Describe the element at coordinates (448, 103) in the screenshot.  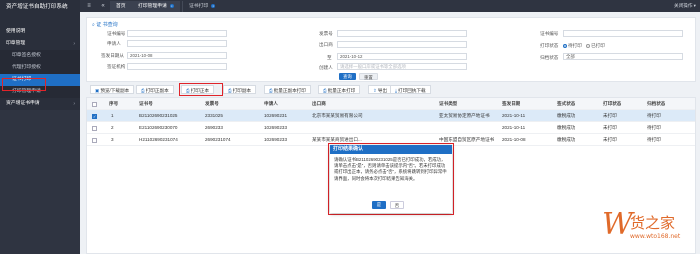
I see `header-type: 证书类型` at that location.